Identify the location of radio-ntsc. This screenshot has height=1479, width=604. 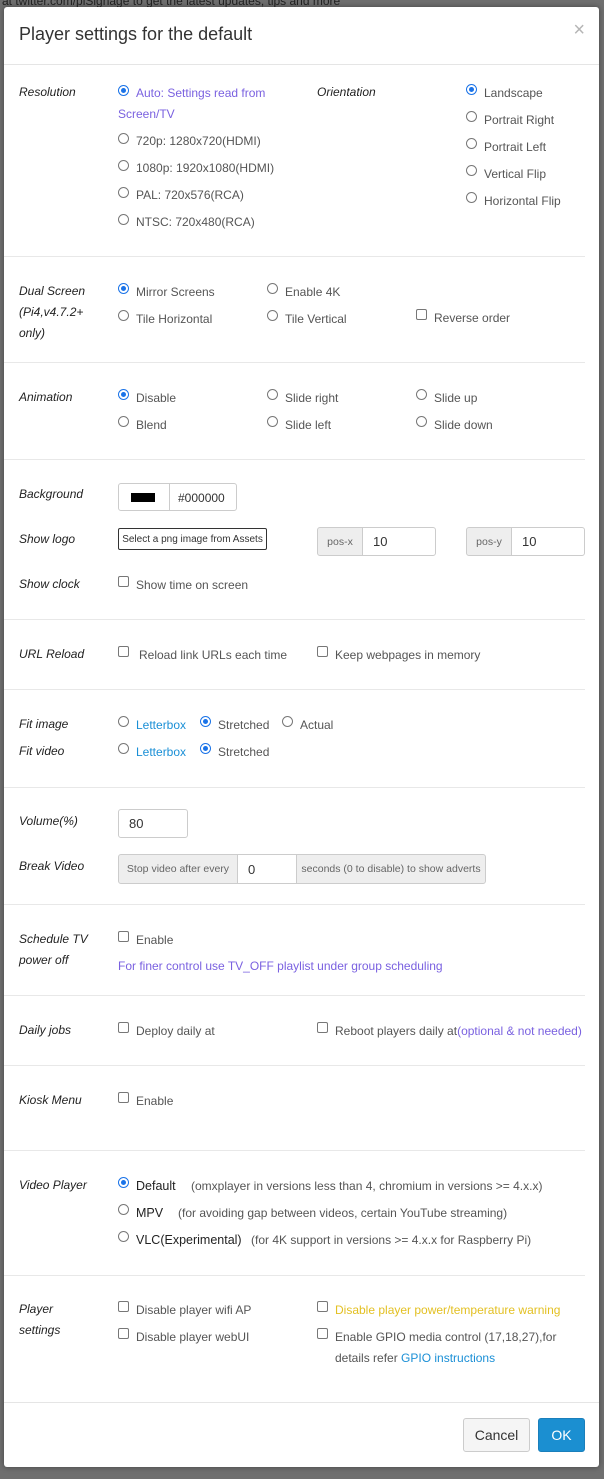
(123, 219).